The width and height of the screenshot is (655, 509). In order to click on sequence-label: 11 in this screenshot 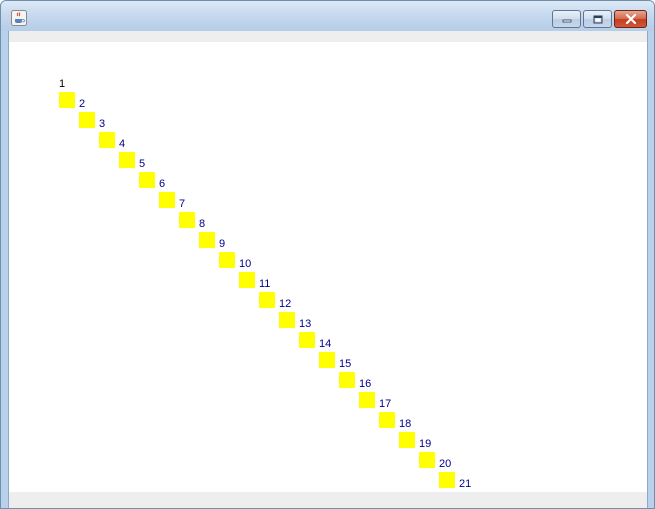, I will do `click(265, 284)`.